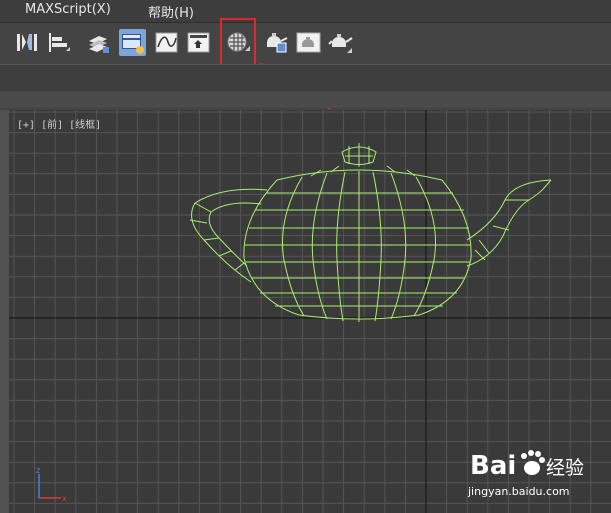 This screenshot has width=611, height=513. What do you see at coordinates (198, 42) in the screenshot?
I see `schematic-view-button` at bounding box center [198, 42].